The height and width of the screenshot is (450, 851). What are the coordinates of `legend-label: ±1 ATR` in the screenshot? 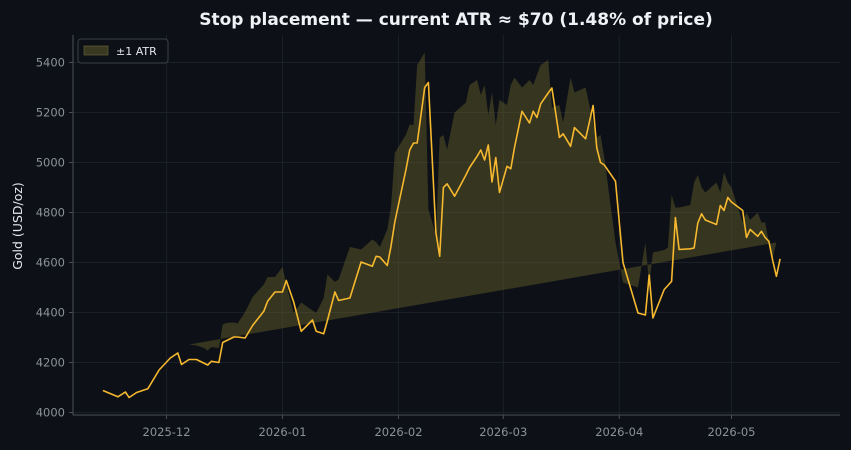 It's located at (136, 51).